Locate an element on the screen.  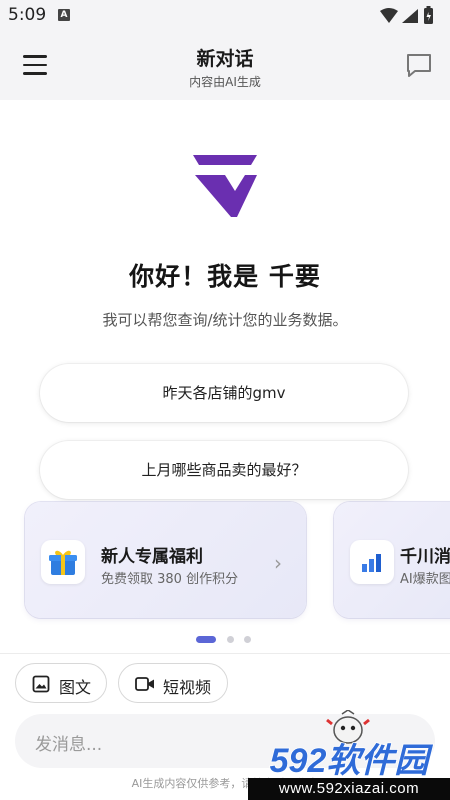
wifi-signal-battery-icon is located at coordinates (406, 15).